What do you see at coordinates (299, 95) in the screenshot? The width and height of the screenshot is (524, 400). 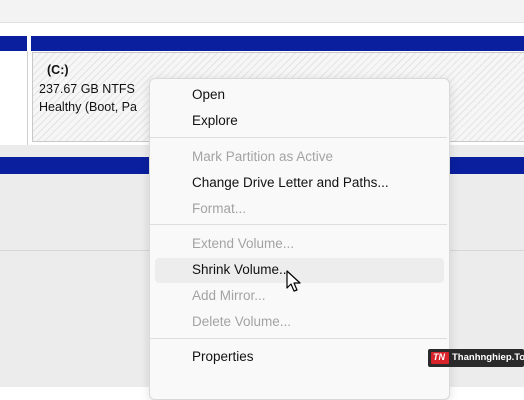 I see `menu-item-open: Open` at bounding box center [299, 95].